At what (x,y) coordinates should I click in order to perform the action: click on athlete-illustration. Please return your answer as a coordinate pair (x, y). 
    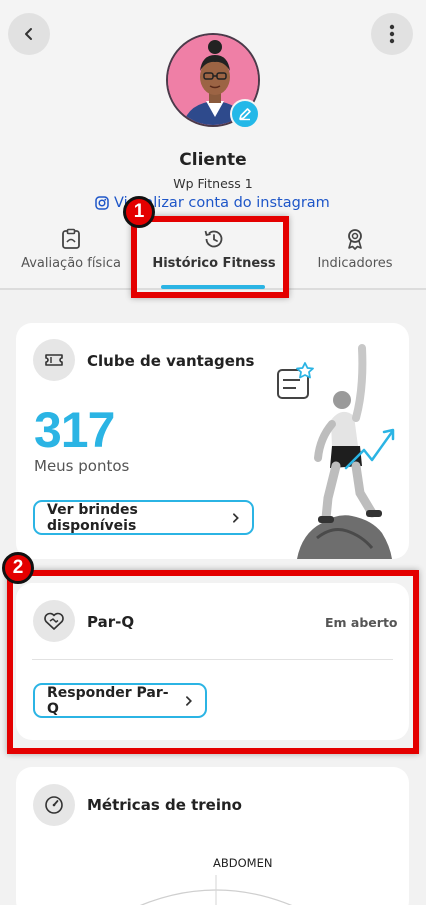
    Looking at the image, I should click on (336, 451).